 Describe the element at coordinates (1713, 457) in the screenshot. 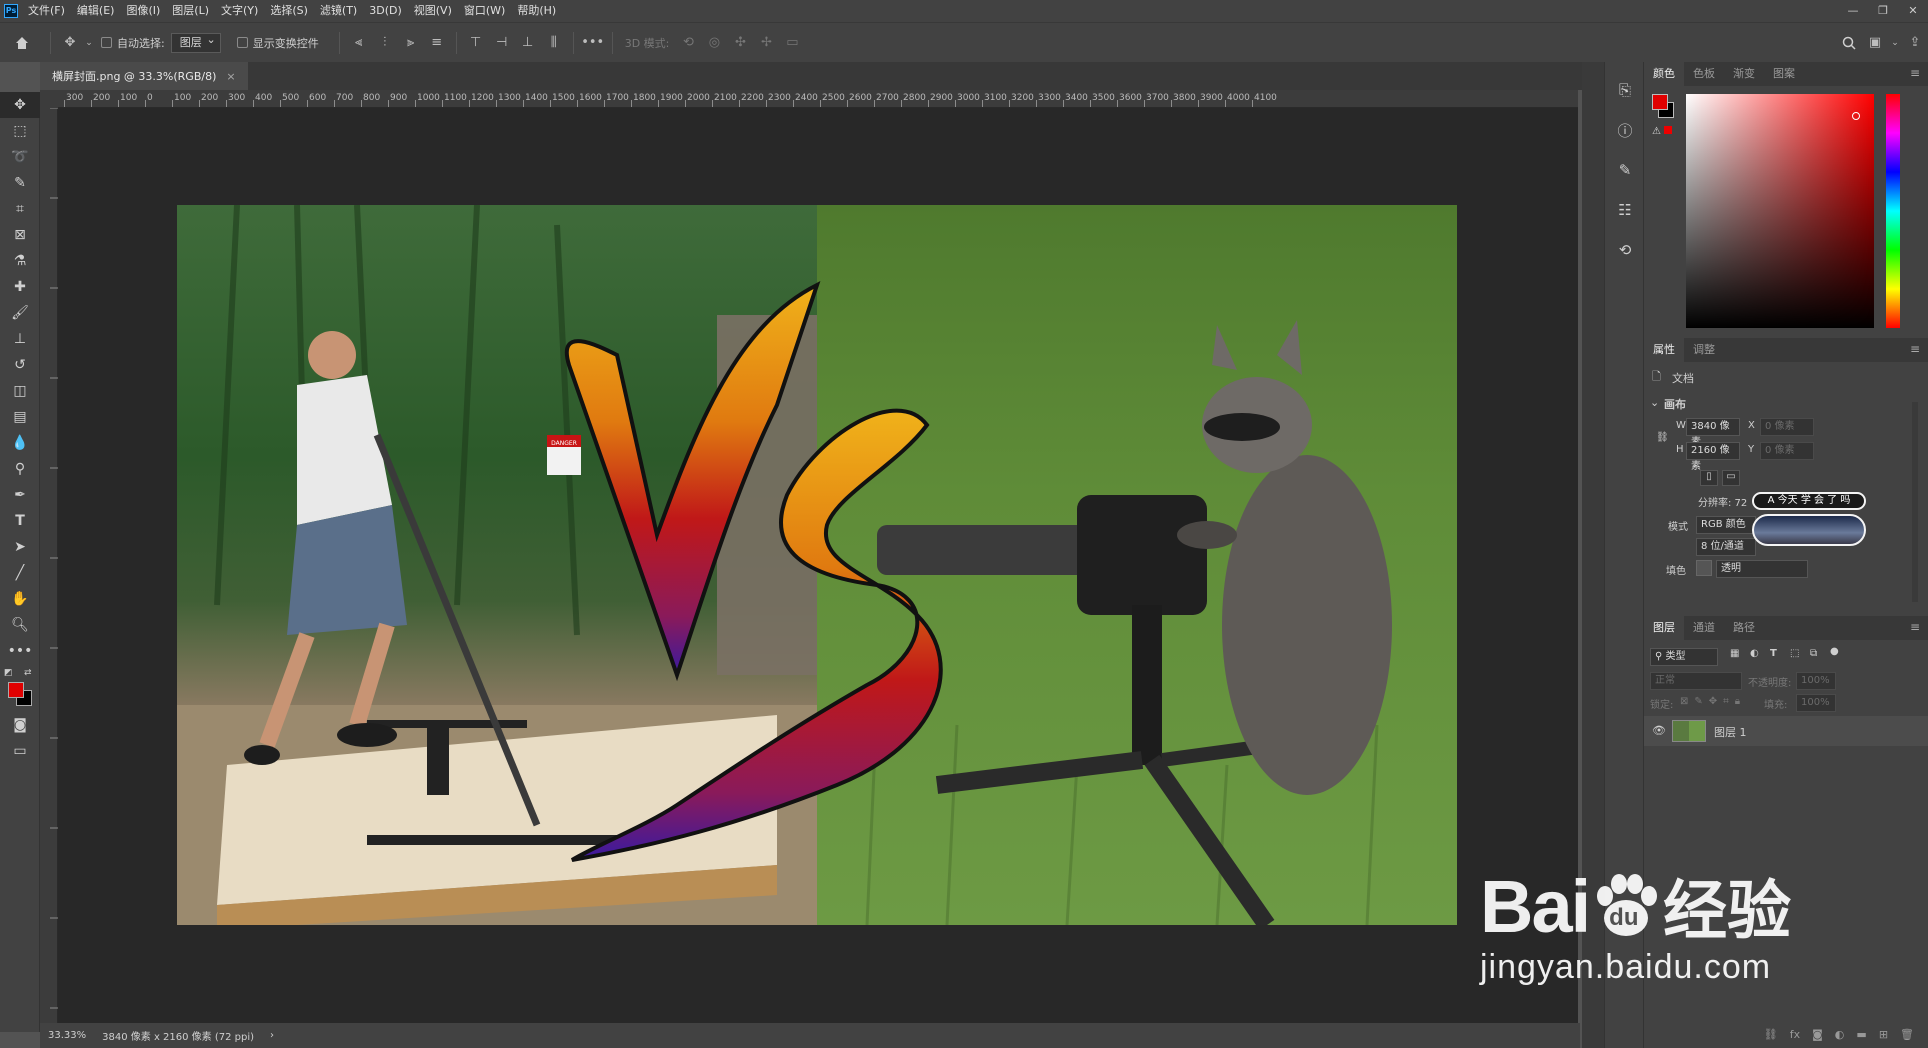

I see `height-field: 2160 像素` at that location.